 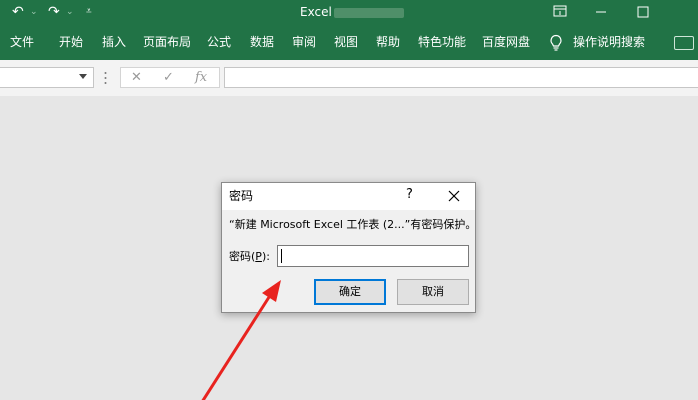 What do you see at coordinates (136, 78) in the screenshot?
I see `cancel-icon: ✕` at bounding box center [136, 78].